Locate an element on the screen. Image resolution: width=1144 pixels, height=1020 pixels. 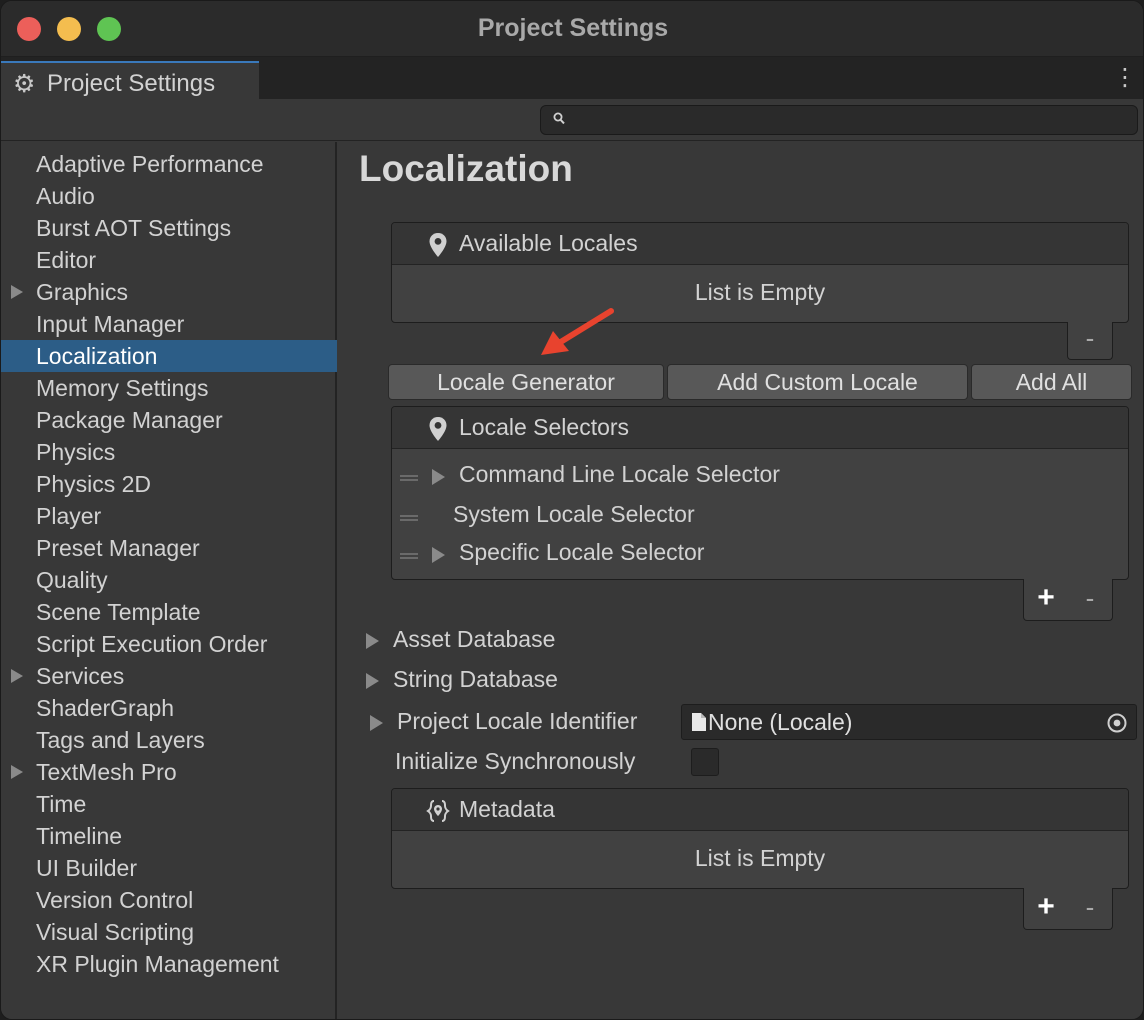
sidebar-item-memory-settings: Memory Settings is located at coordinates (169, 388).